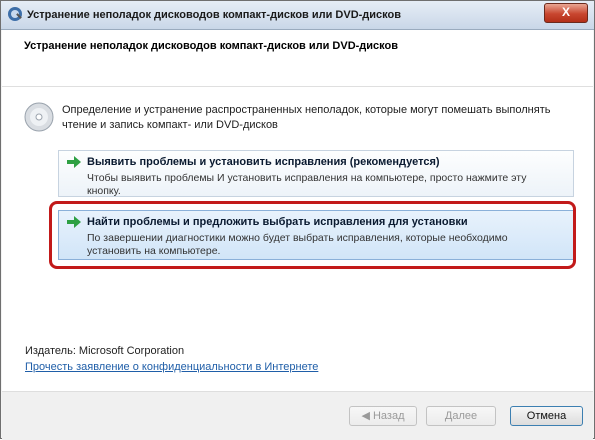 This screenshot has height=440, width=595. Describe the element at coordinates (74, 162) in the screenshot. I see `green-arrow-icon` at that location.